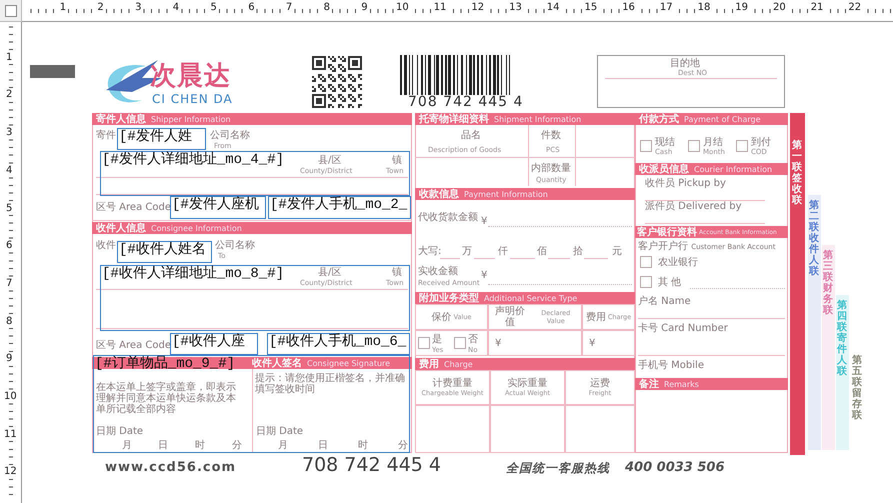 The height and width of the screenshot is (503, 893). I want to click on copy-label: 第三联财务联, so click(828, 283).